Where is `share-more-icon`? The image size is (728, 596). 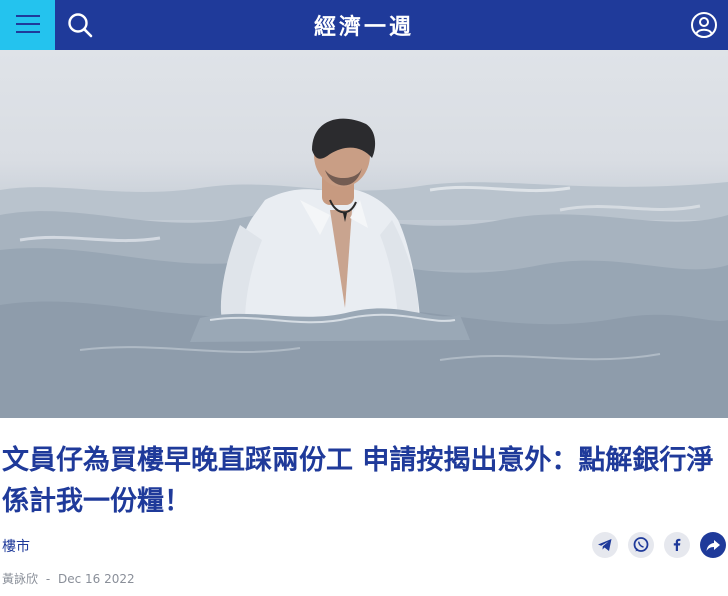
share-more-icon is located at coordinates (713, 545).